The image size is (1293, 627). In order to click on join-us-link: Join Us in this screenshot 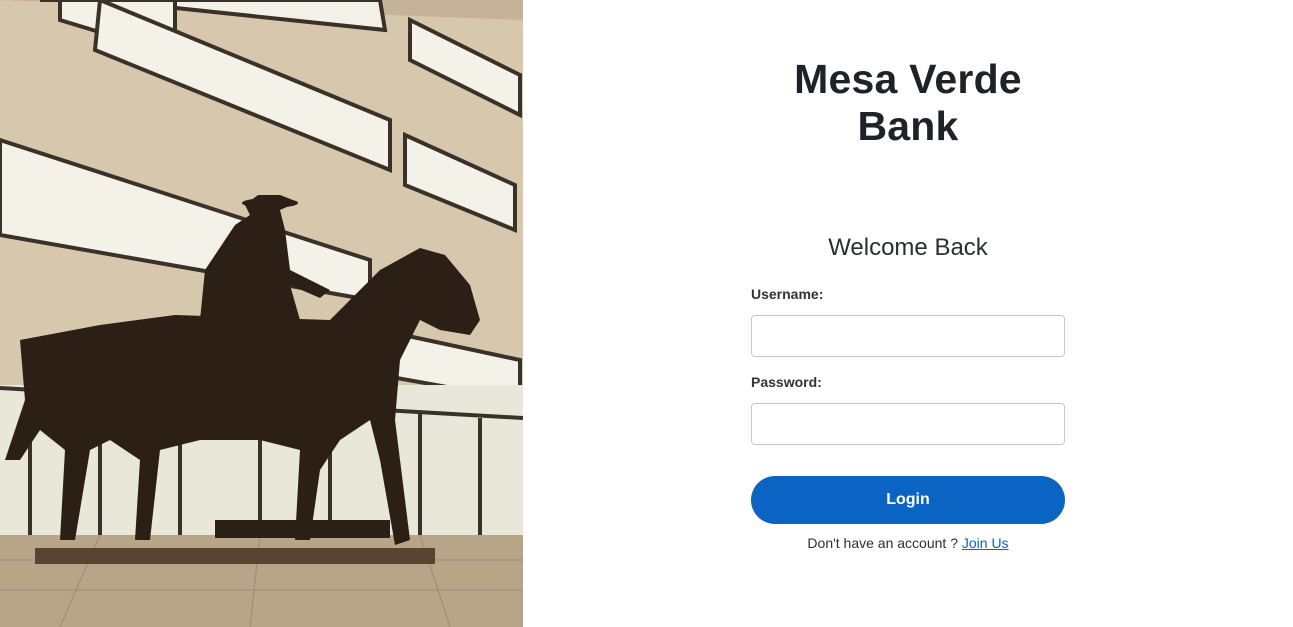, I will do `click(985, 543)`.